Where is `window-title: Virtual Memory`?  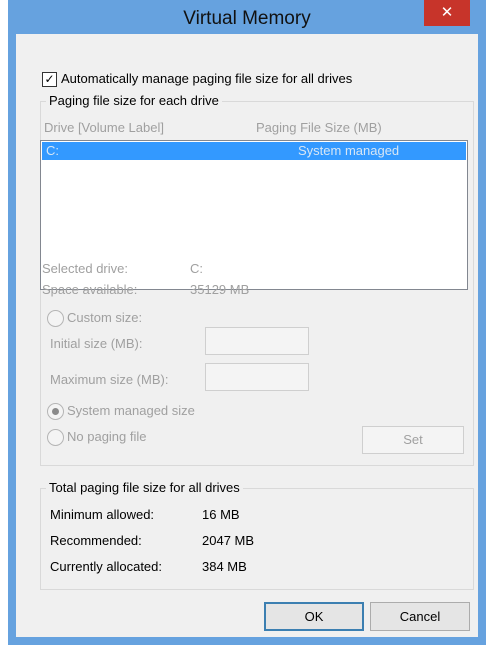 window-title: Virtual Memory is located at coordinates (247, 18).